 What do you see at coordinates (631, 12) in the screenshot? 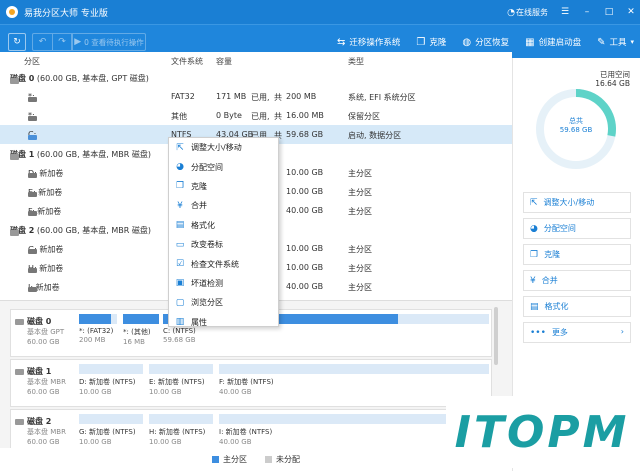
I see `close-icon: ✕` at bounding box center [631, 12].